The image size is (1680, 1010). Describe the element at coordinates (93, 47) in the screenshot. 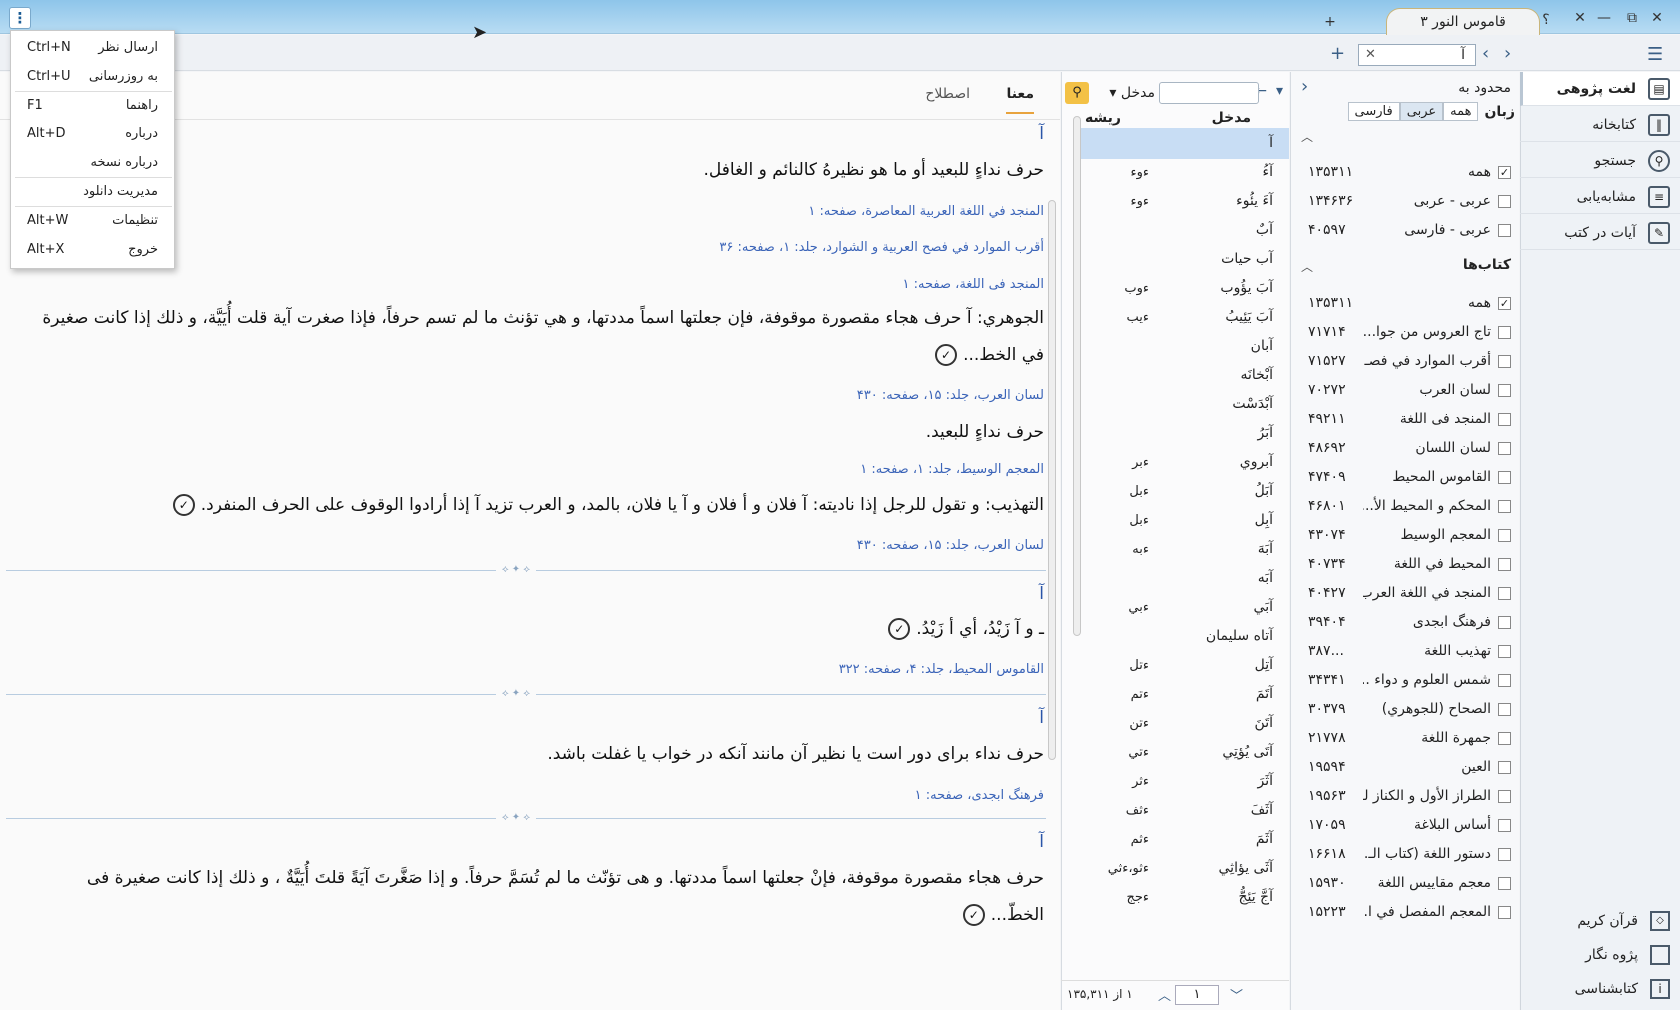

I see `menu-item: ارسال نظر Ctrl+N` at that location.